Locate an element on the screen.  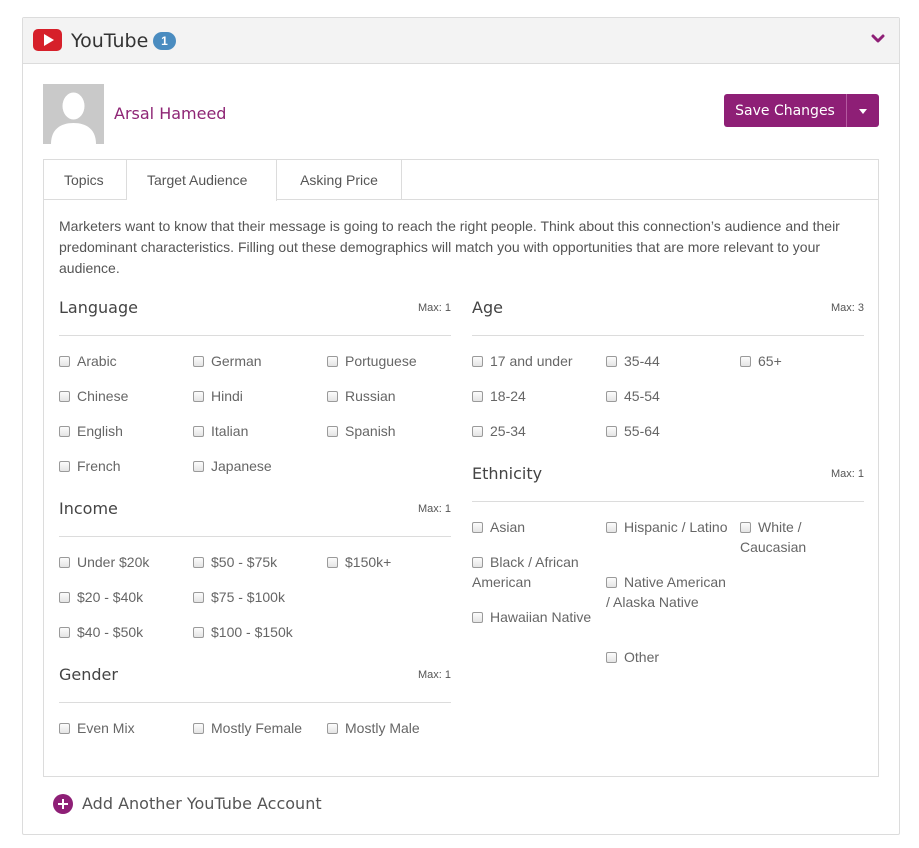
checkbox-option: Spanish is located at coordinates (392, 431).